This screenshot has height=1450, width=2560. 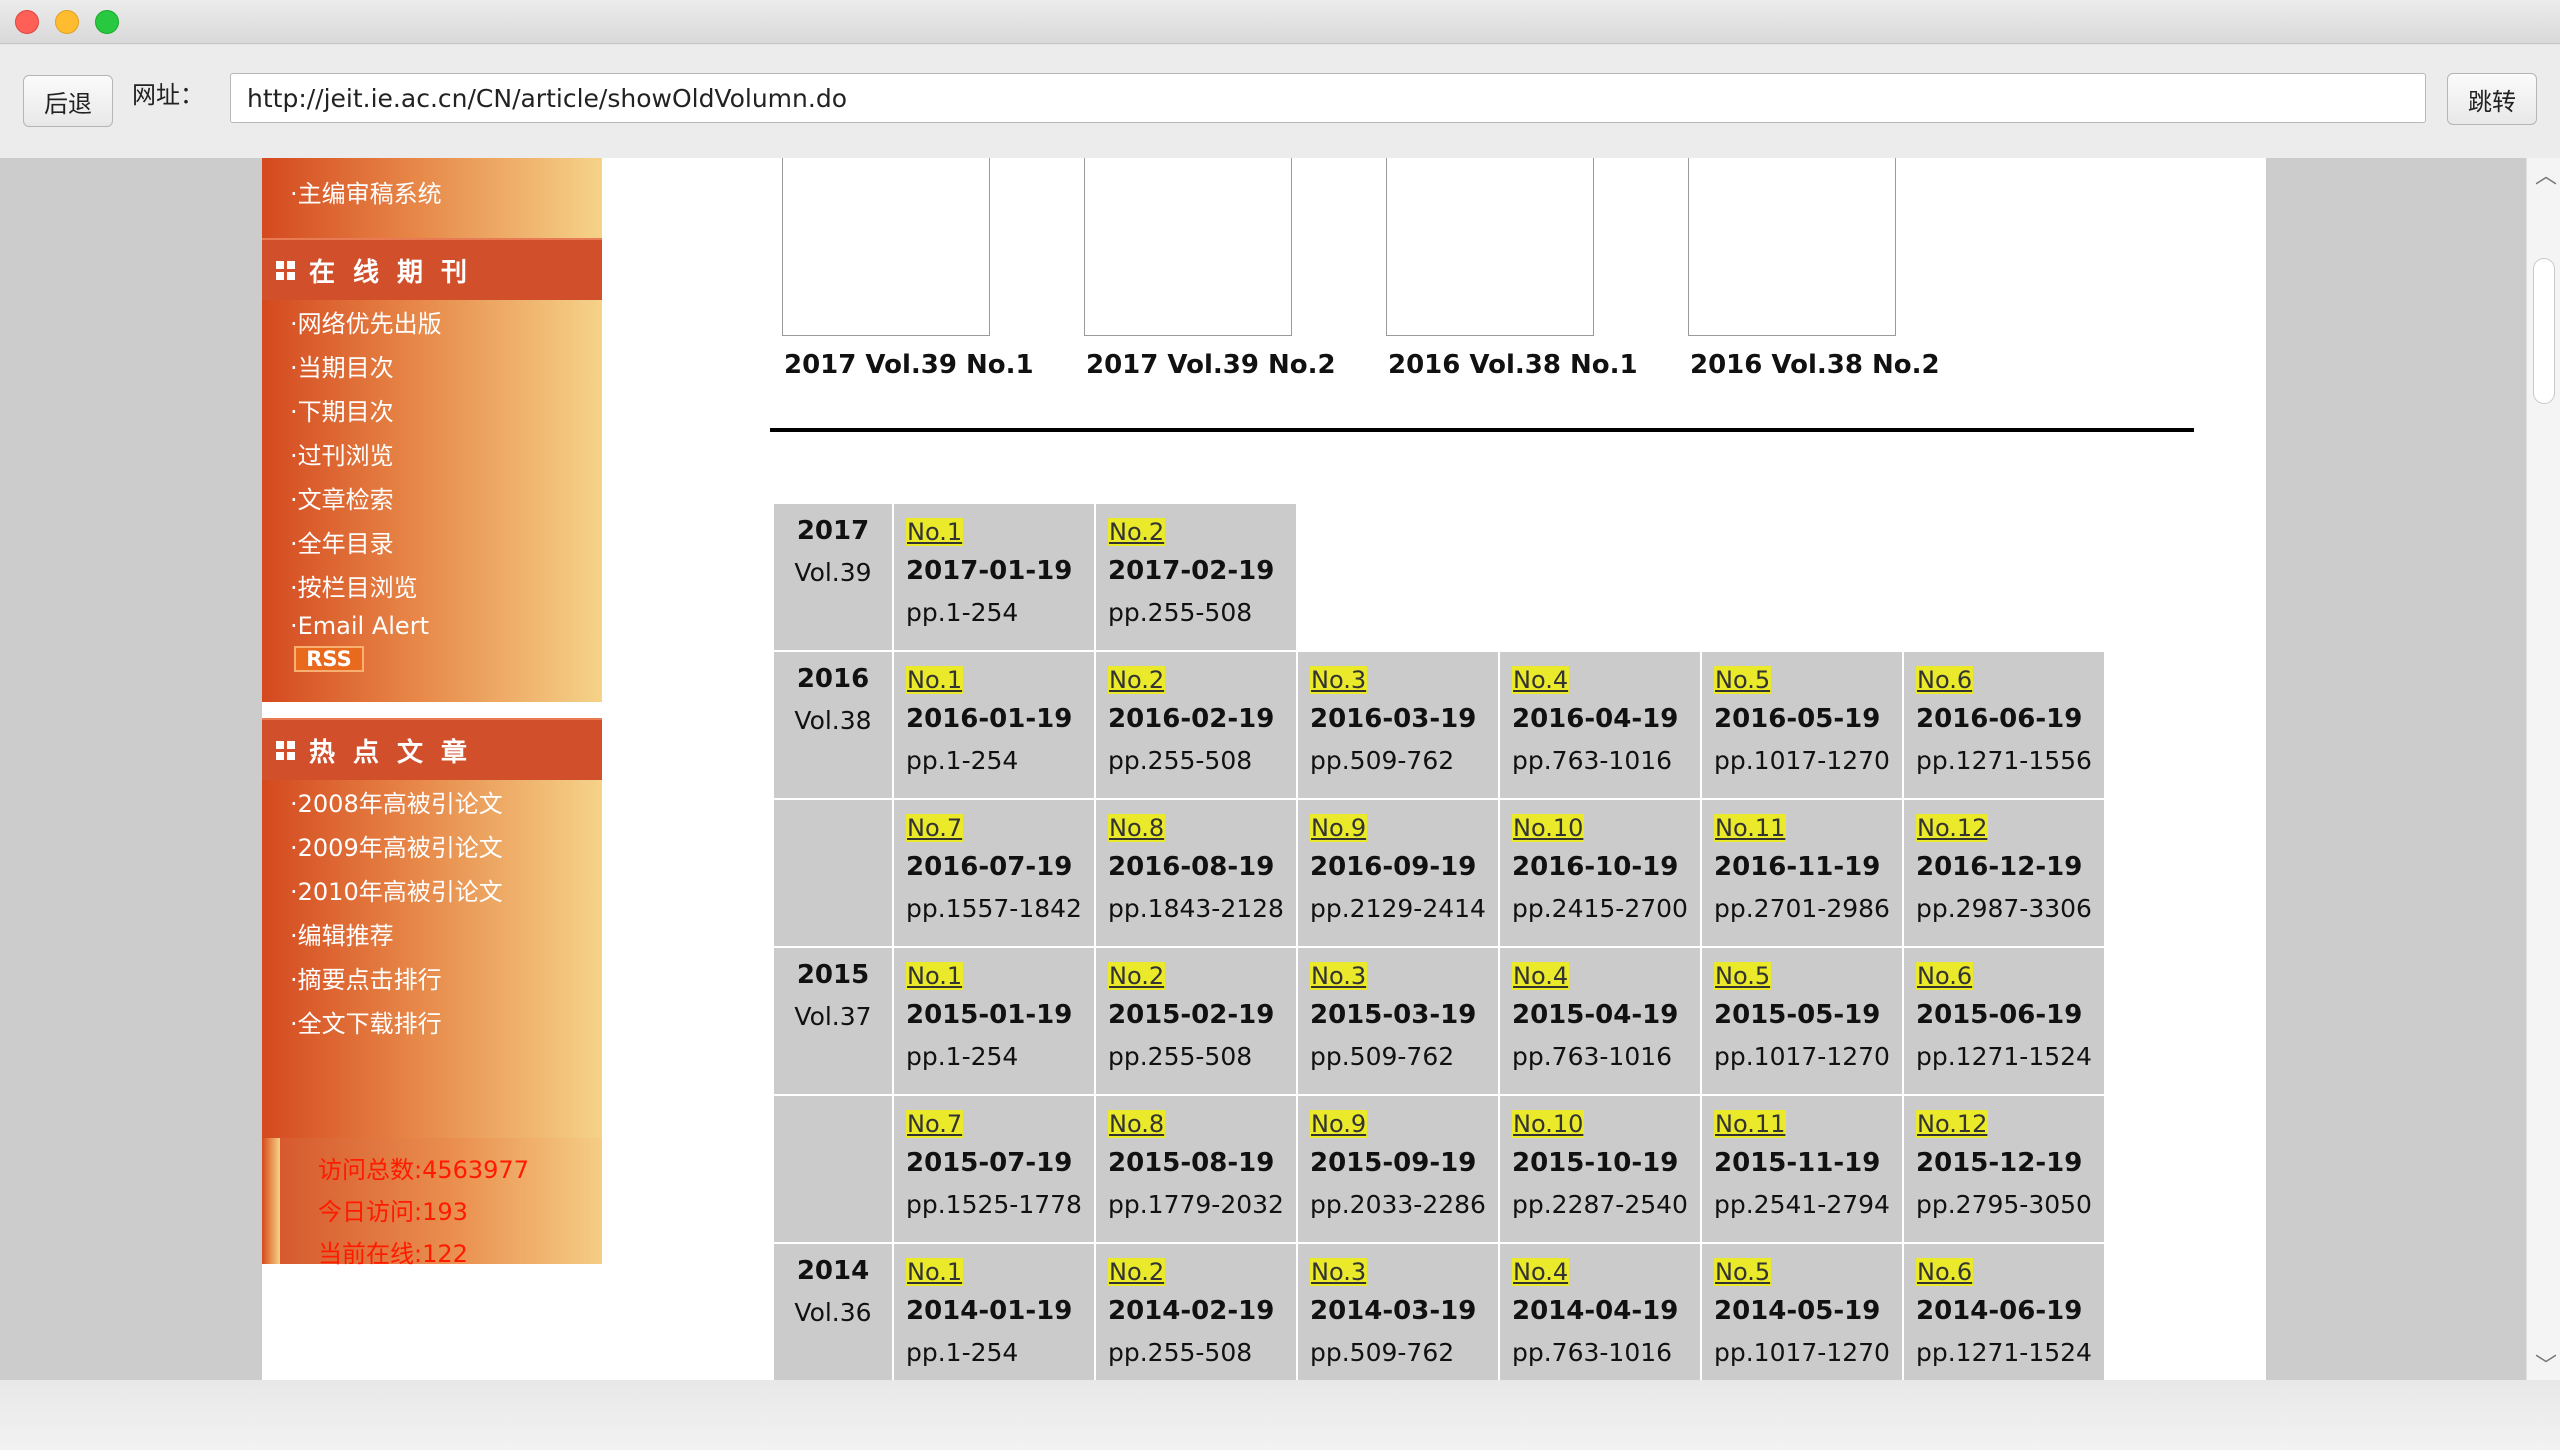 I want to click on cover-label: 2017 Vol.39 No.1, so click(x=909, y=365).